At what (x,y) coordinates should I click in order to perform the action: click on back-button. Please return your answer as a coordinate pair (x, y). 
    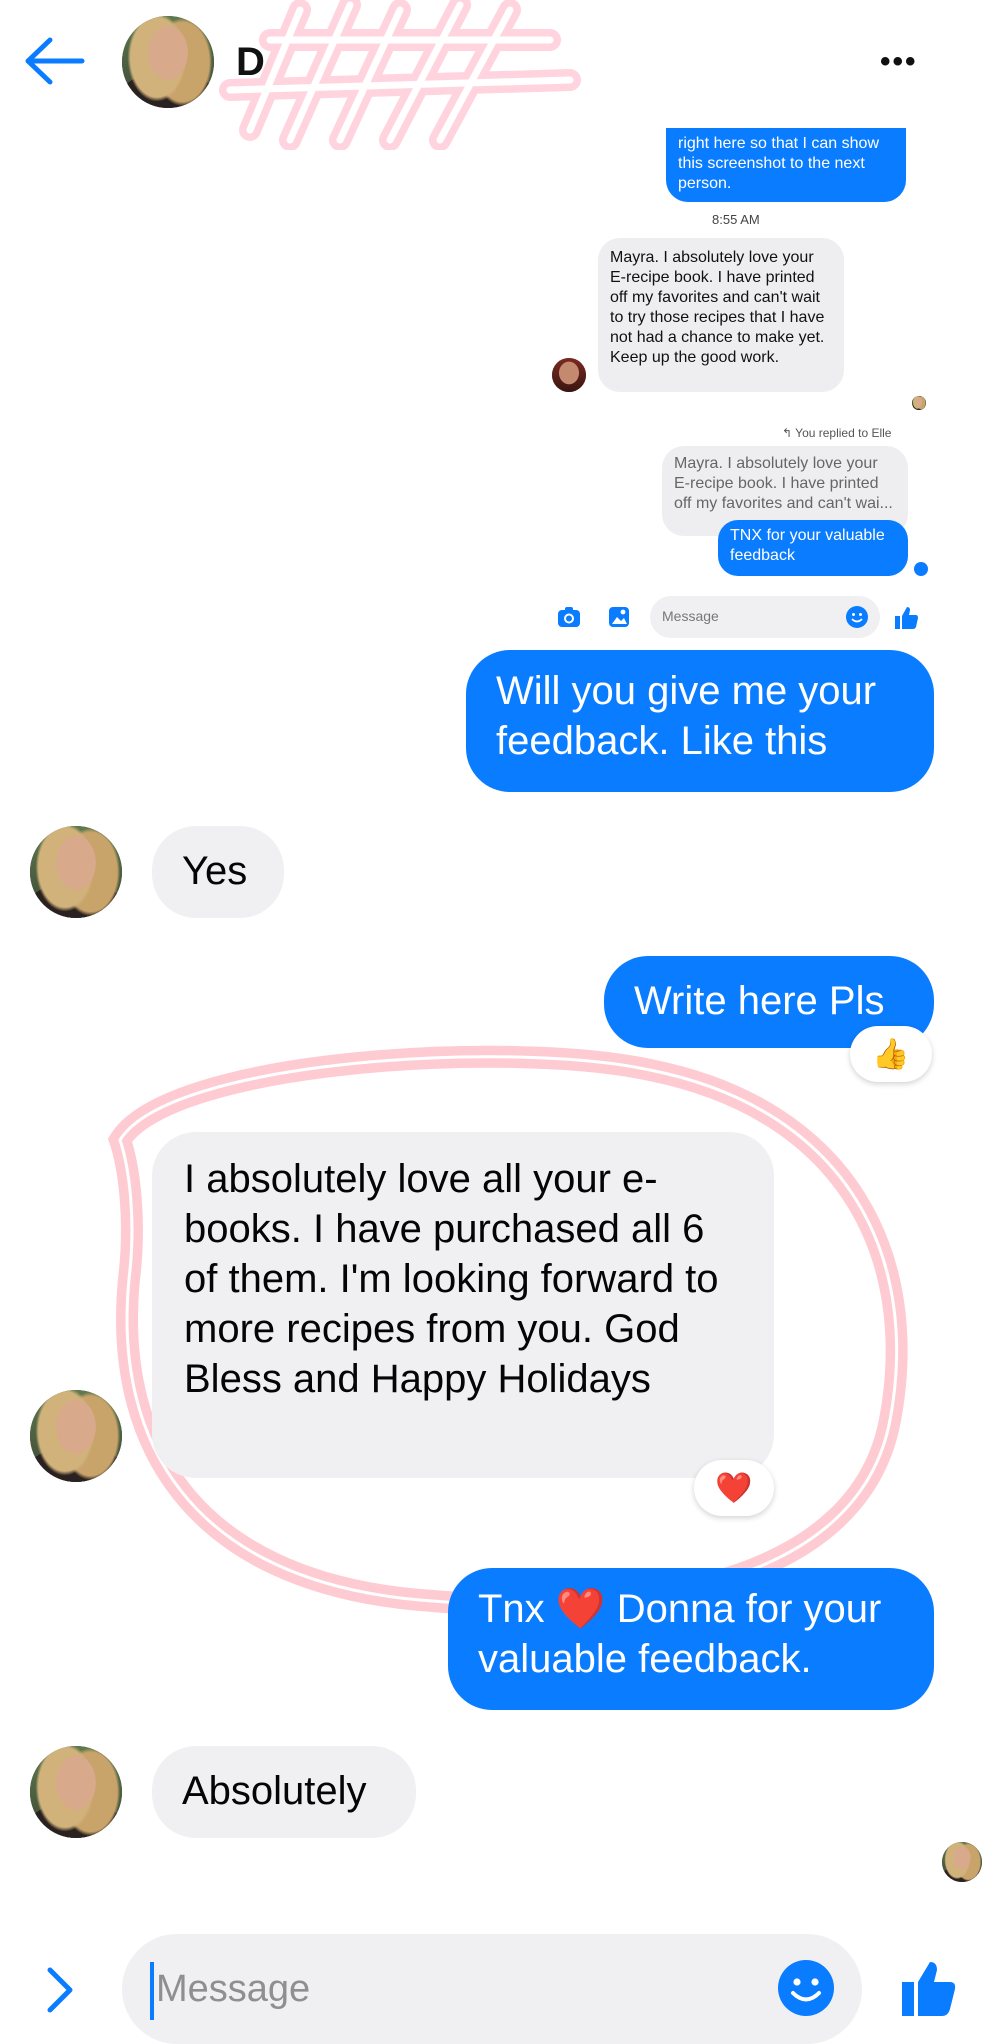
    Looking at the image, I should click on (55, 61).